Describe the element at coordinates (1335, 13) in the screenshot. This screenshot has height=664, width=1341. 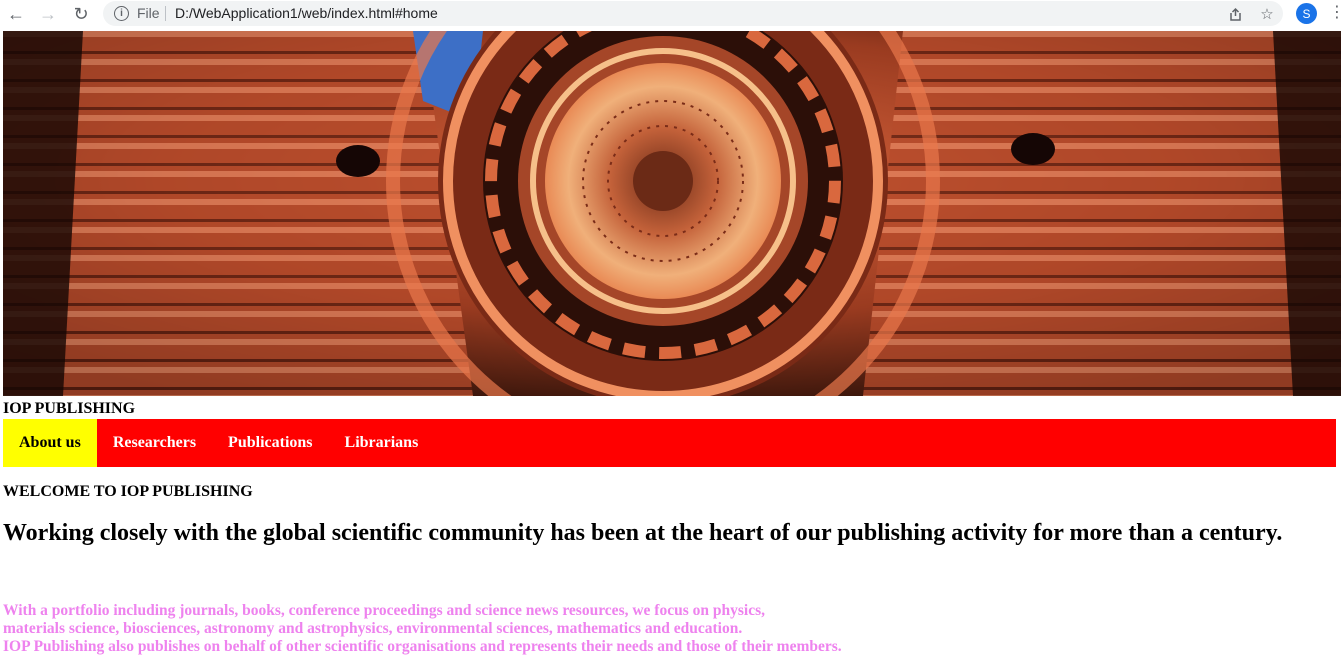
I see `menu-icon: ⋮` at that location.